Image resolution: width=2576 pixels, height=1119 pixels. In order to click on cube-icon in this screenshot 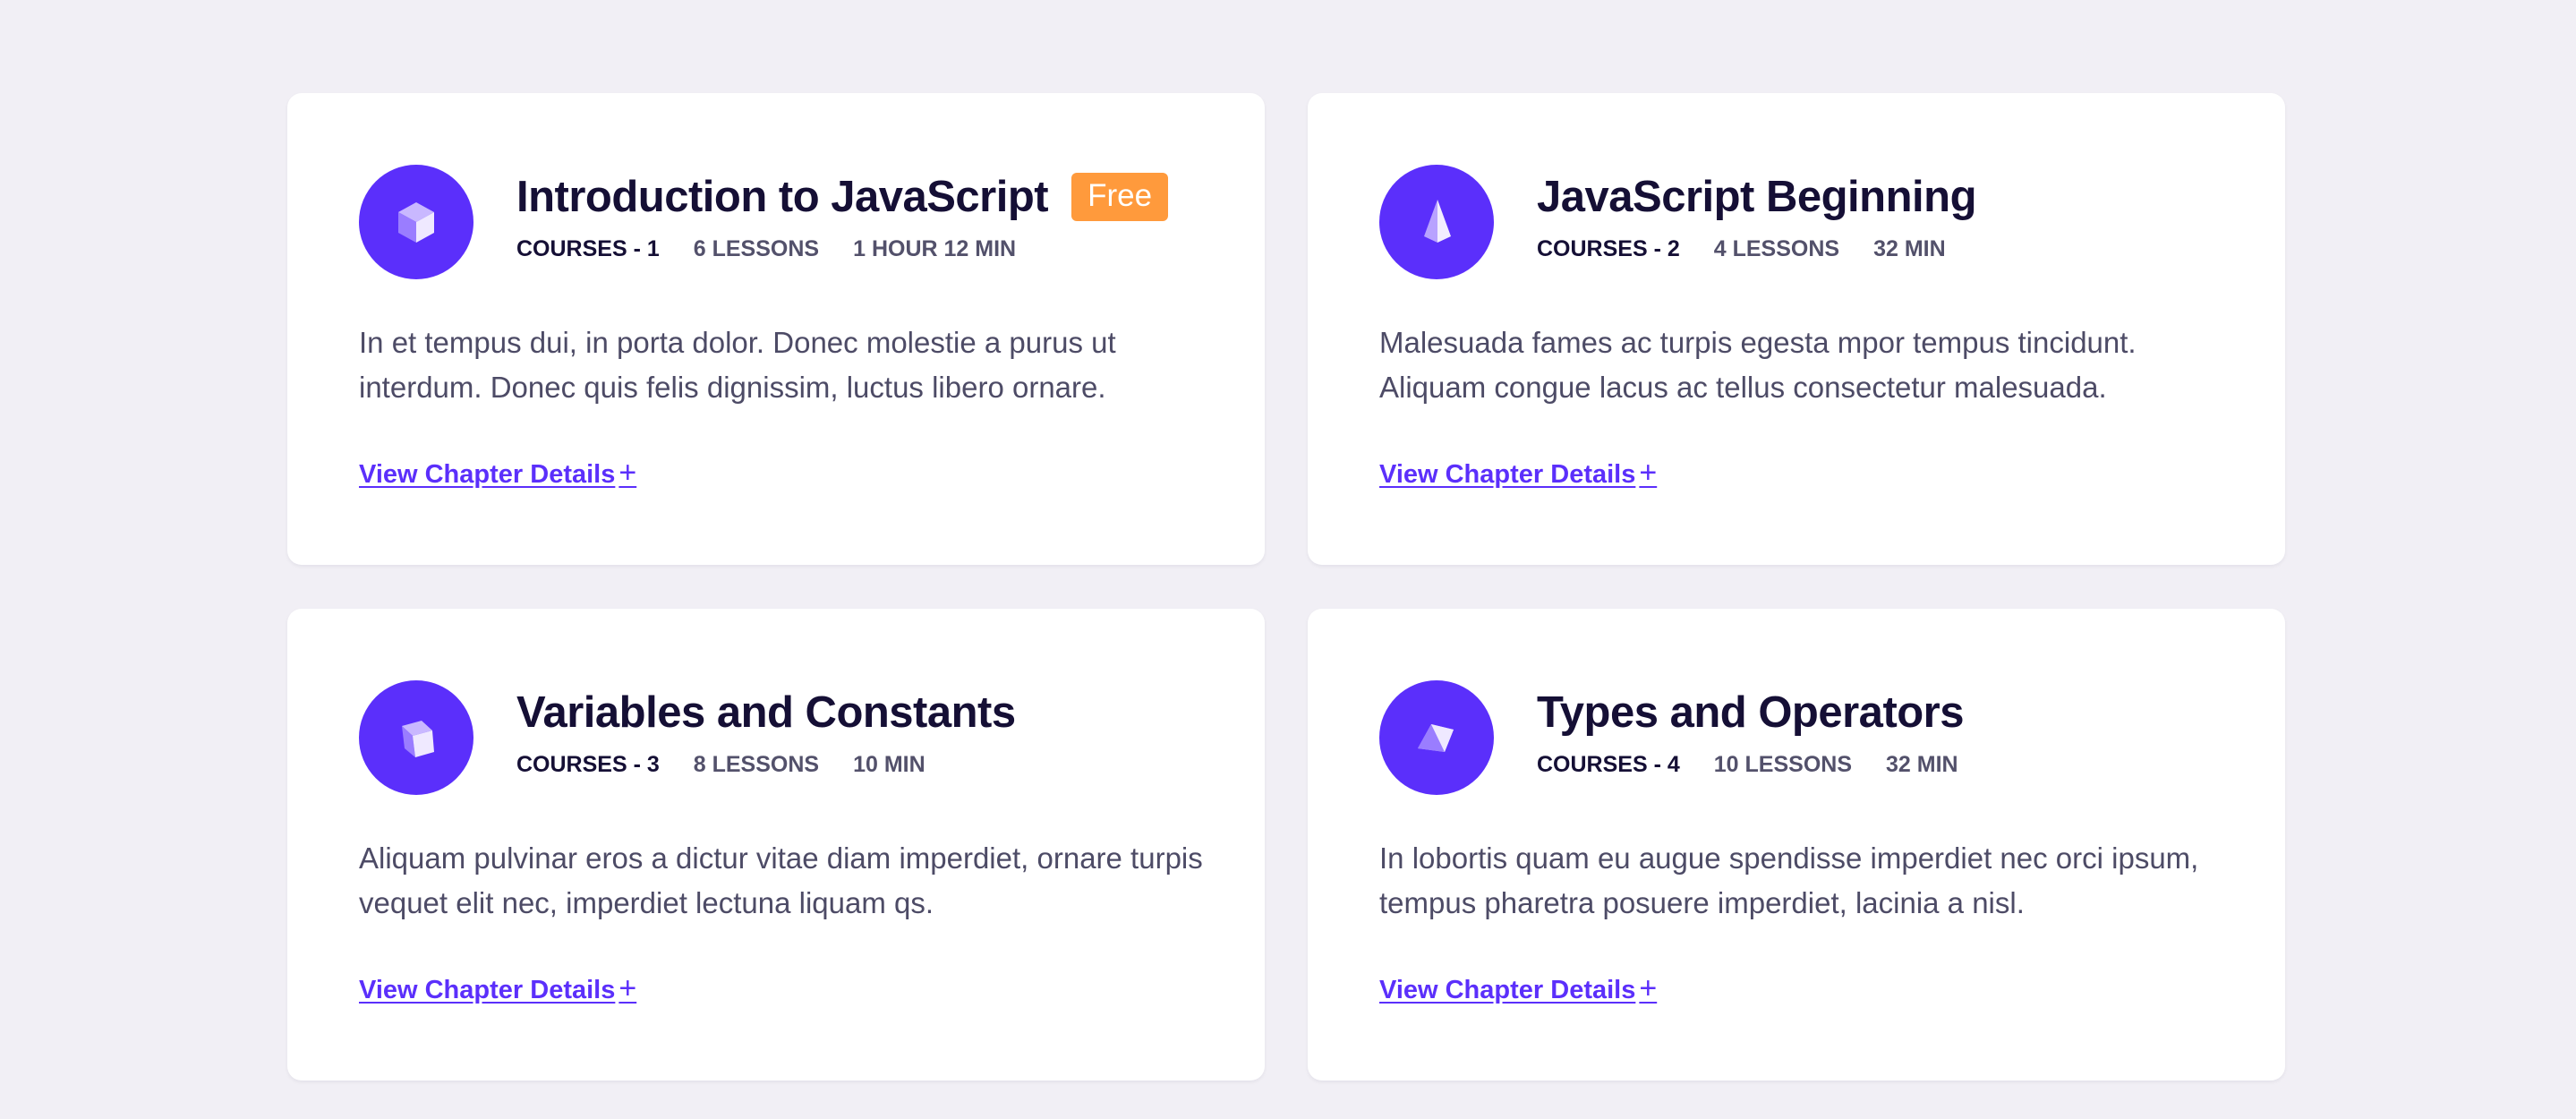, I will do `click(416, 222)`.